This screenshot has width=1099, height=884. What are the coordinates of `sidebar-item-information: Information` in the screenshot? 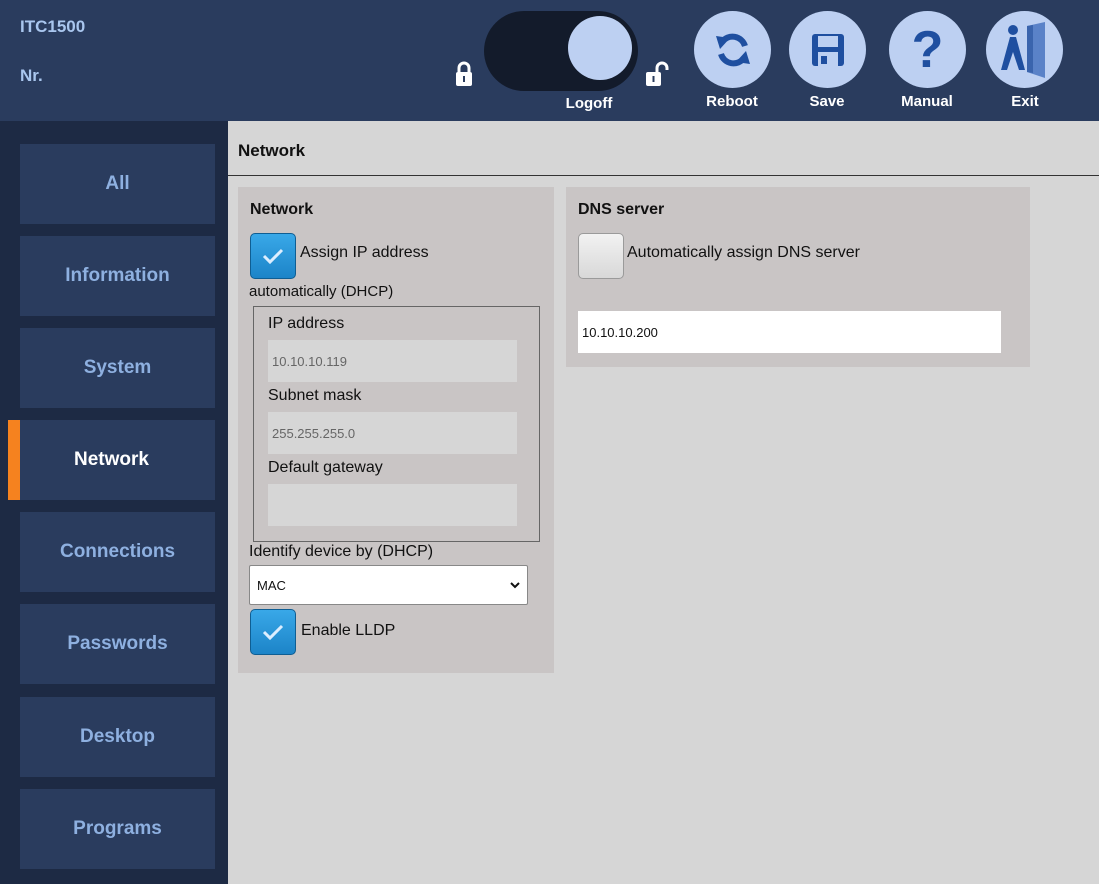 It's located at (117, 276).